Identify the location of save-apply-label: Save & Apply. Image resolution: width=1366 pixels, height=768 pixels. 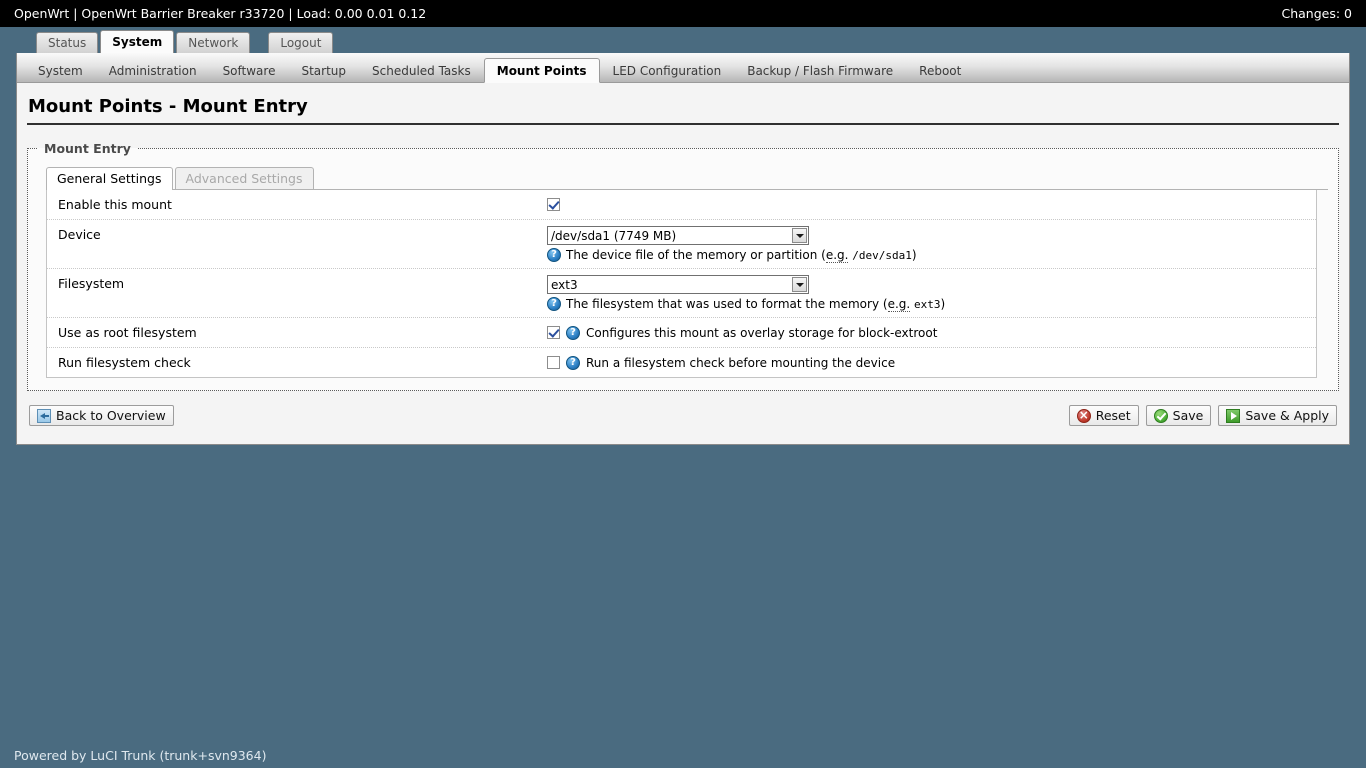
(1287, 415).